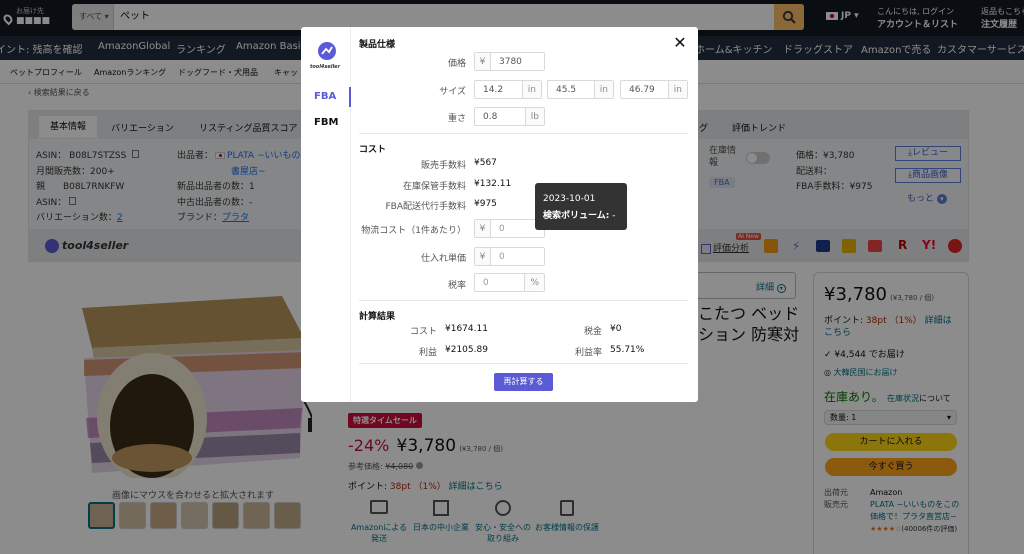  Describe the element at coordinates (493, 89) in the screenshot. I see `size-value-1: 14.2` at that location.